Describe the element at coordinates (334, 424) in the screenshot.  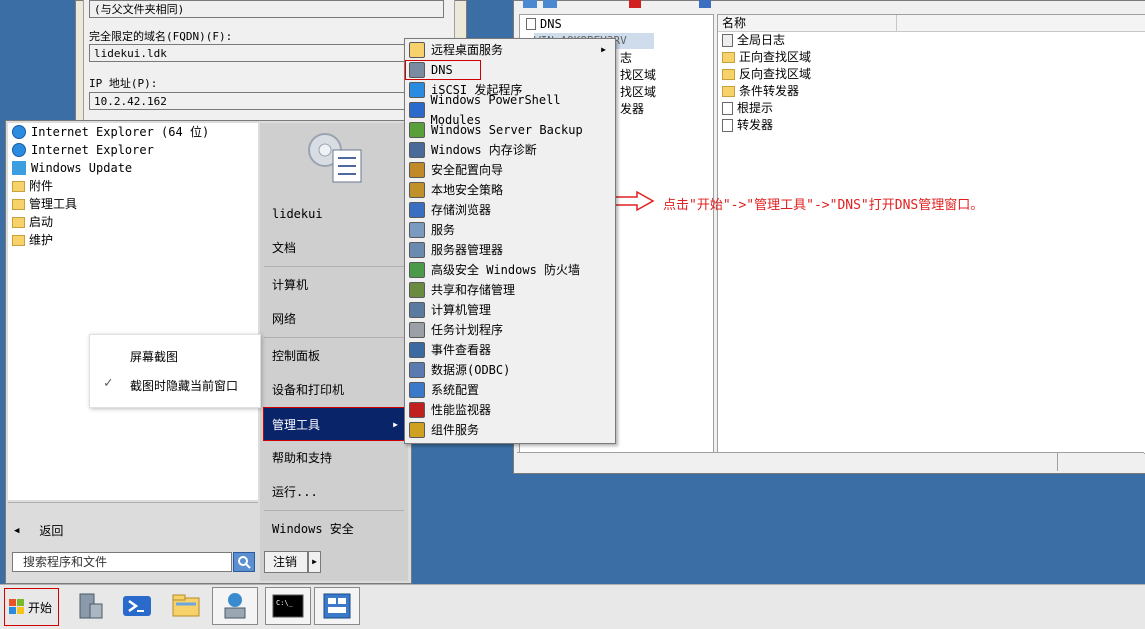
I see `admin-tools-item: 管理工具 ▶` at that location.